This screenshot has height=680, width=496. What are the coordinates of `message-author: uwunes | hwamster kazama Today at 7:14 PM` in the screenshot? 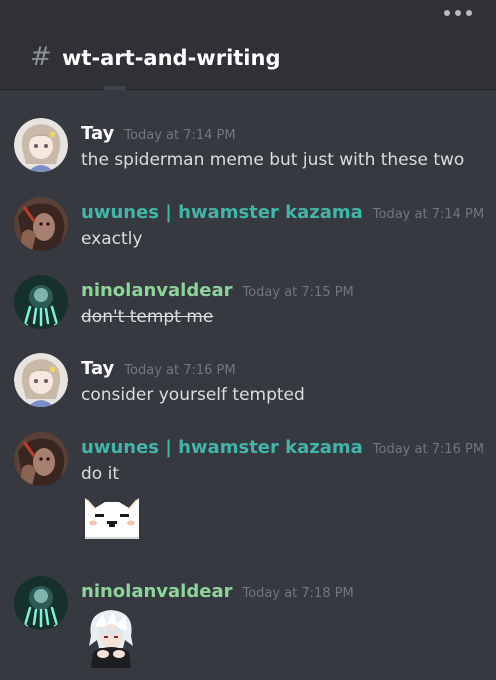 It's located at (282, 214).